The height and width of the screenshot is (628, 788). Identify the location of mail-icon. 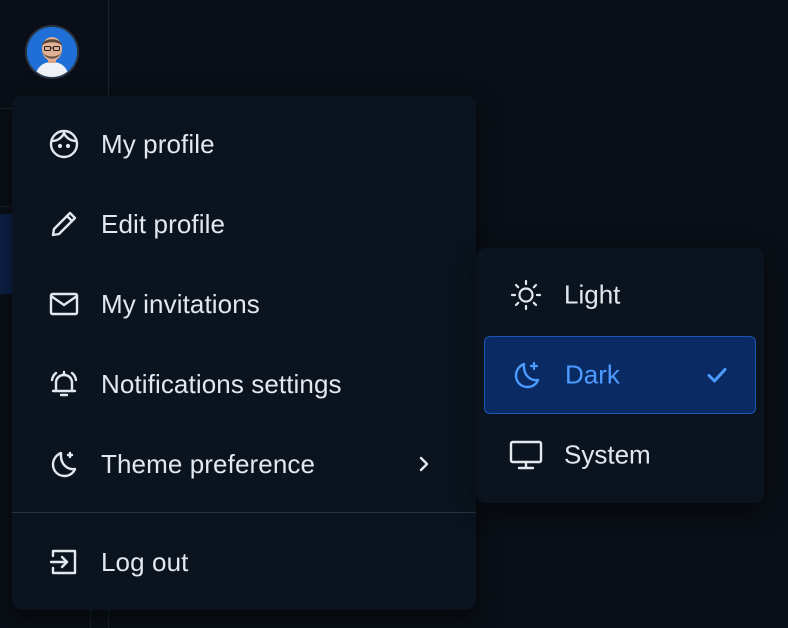
(64, 304).